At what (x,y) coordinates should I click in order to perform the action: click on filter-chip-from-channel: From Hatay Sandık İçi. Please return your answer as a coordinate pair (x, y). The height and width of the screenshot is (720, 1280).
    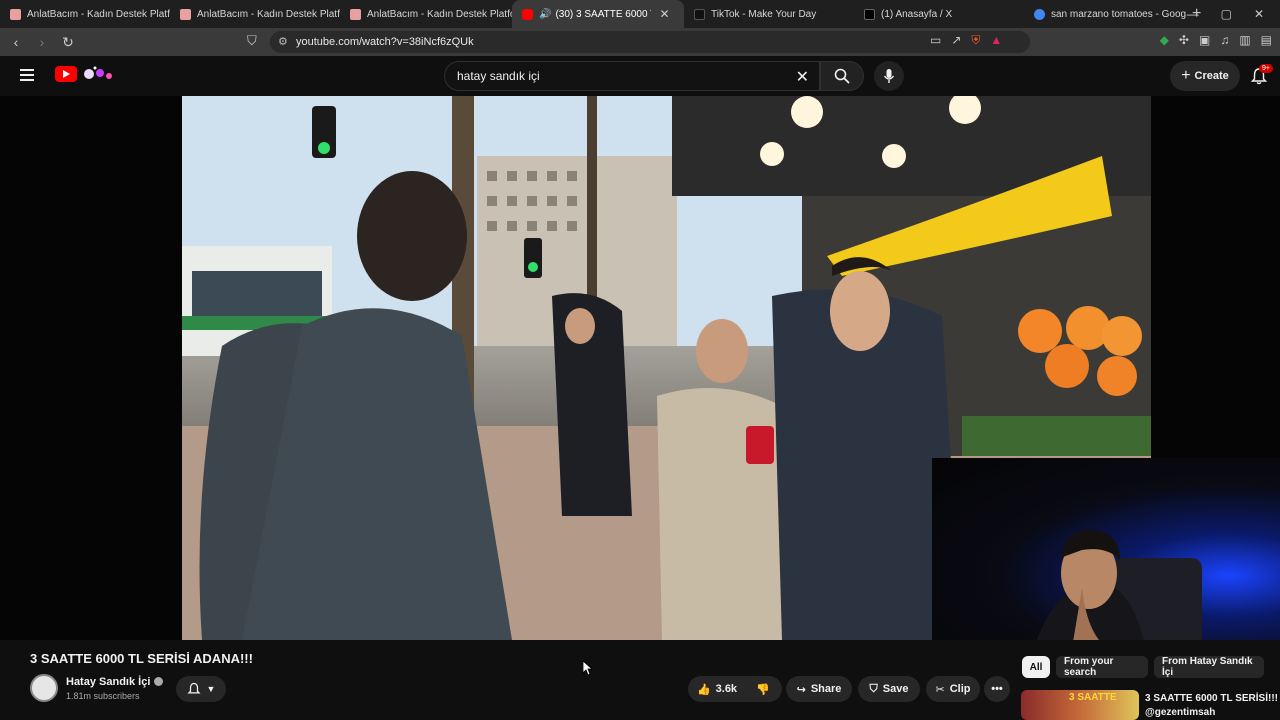
    Looking at the image, I should click on (1209, 667).